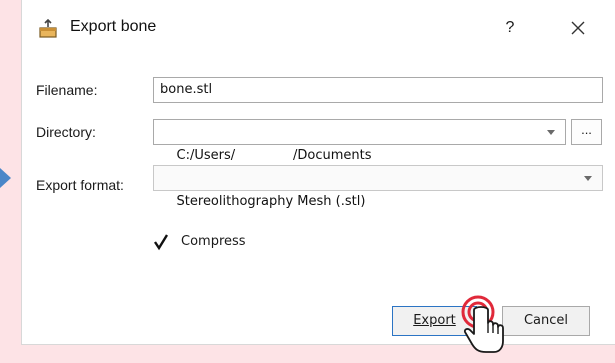  Describe the element at coordinates (271, 201) in the screenshot. I see `export-format-value: Stereolithography Mesh (.stl)` at that location.